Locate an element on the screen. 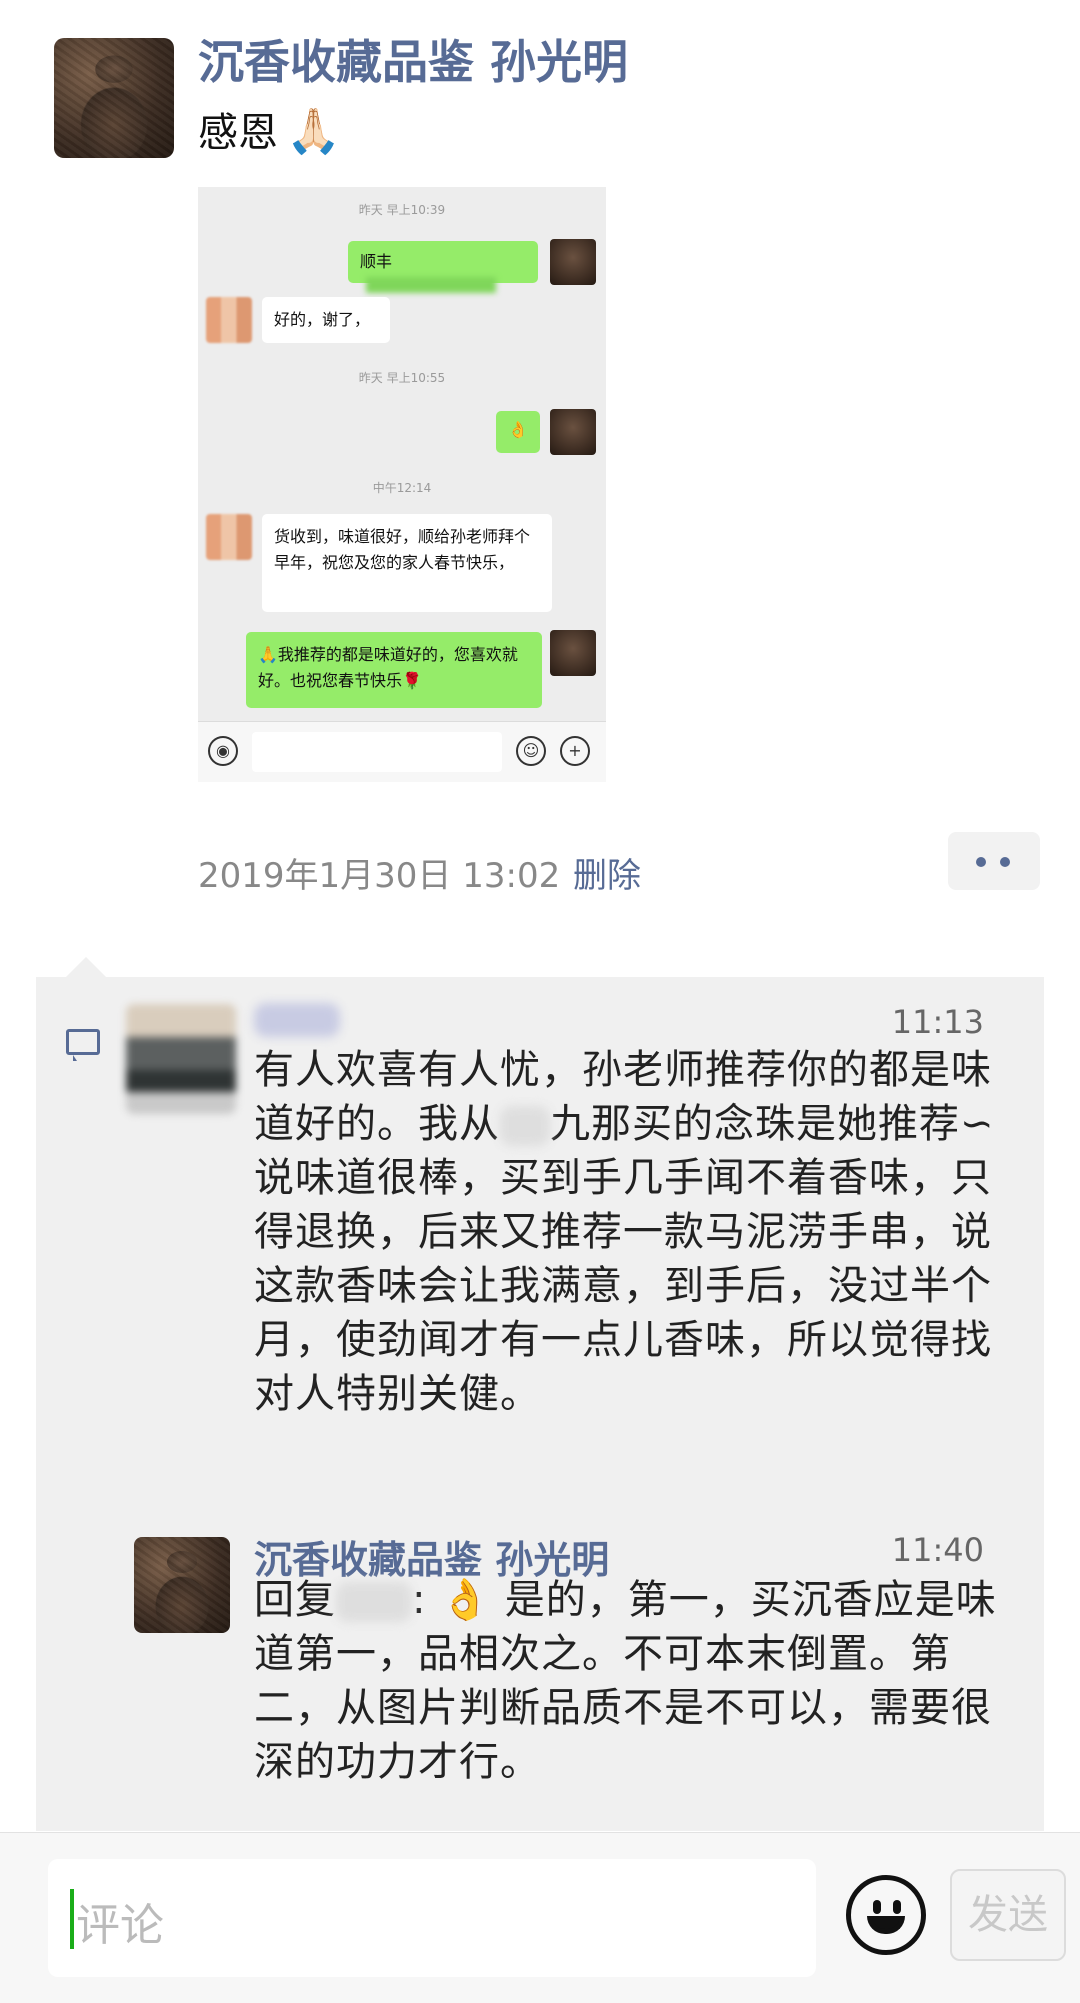 The image size is (1080, 2003). comment-icon is located at coordinates (83, 1045).